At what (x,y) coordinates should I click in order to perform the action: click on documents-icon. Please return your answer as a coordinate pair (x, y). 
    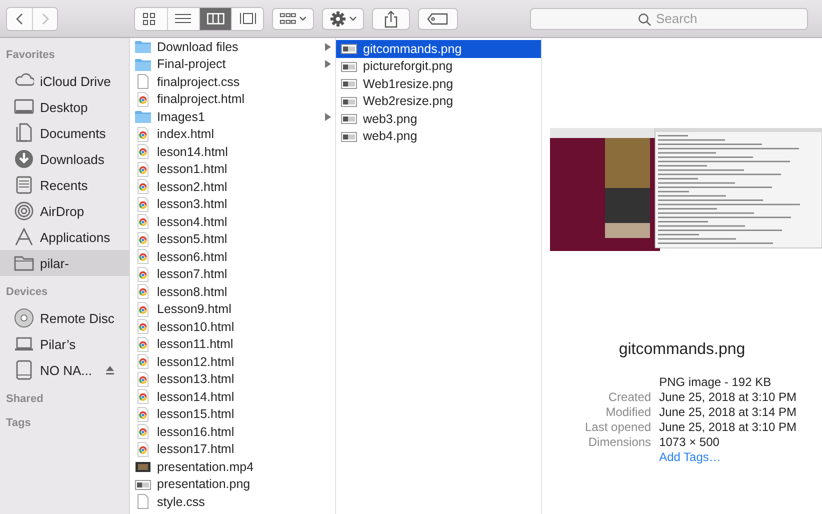
    Looking at the image, I should click on (24, 133).